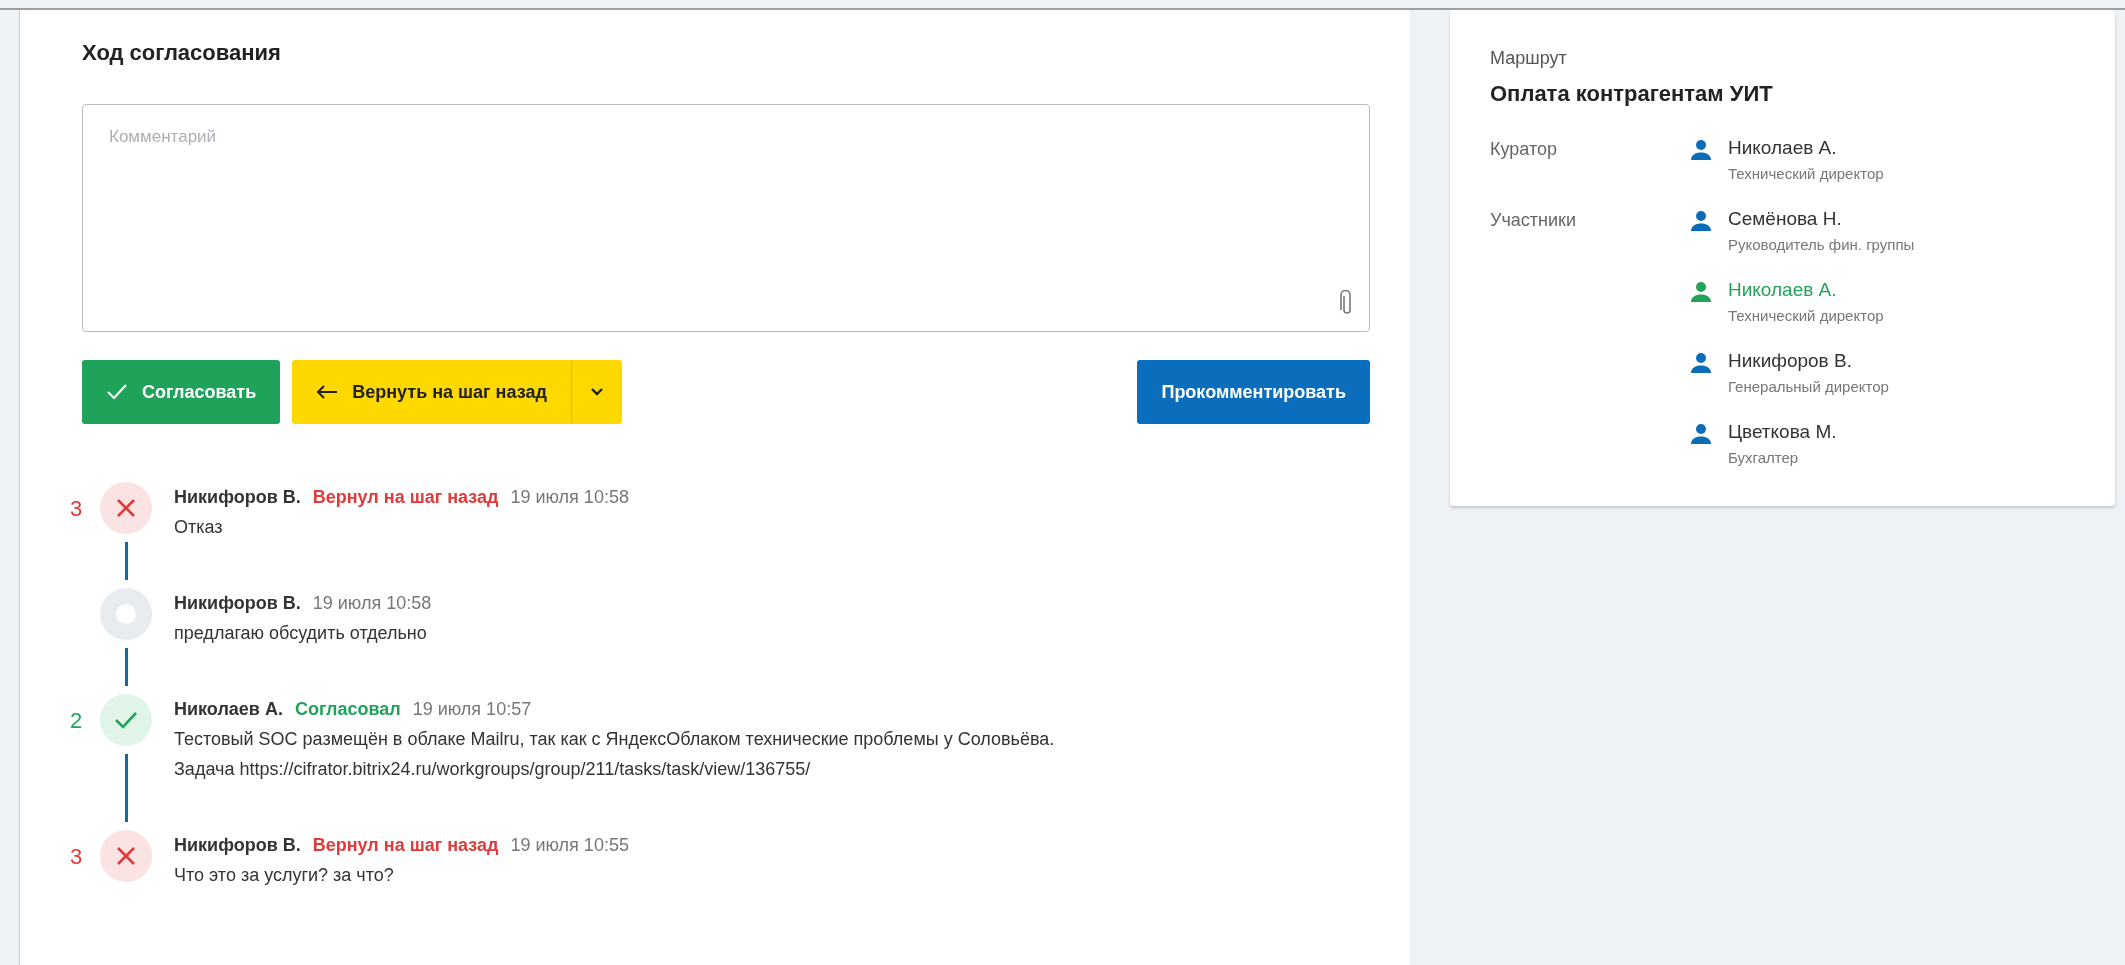 This screenshot has height=965, width=2125. Describe the element at coordinates (347, 709) in the screenshot. I see `action-status: Согласовал` at that location.